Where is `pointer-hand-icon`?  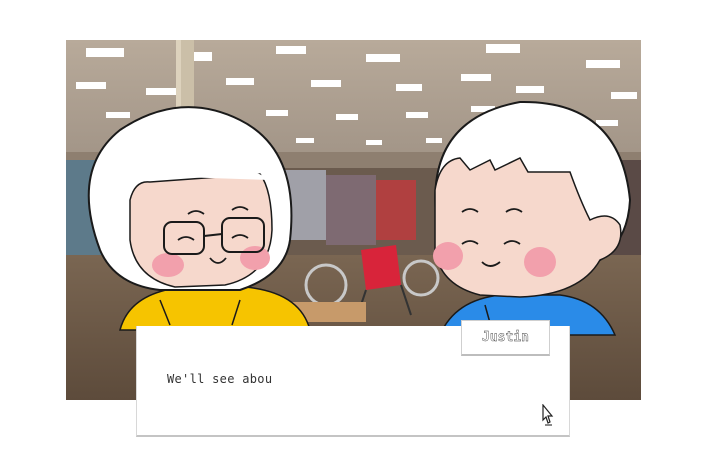 pointer-hand-icon is located at coordinates (548, 416).